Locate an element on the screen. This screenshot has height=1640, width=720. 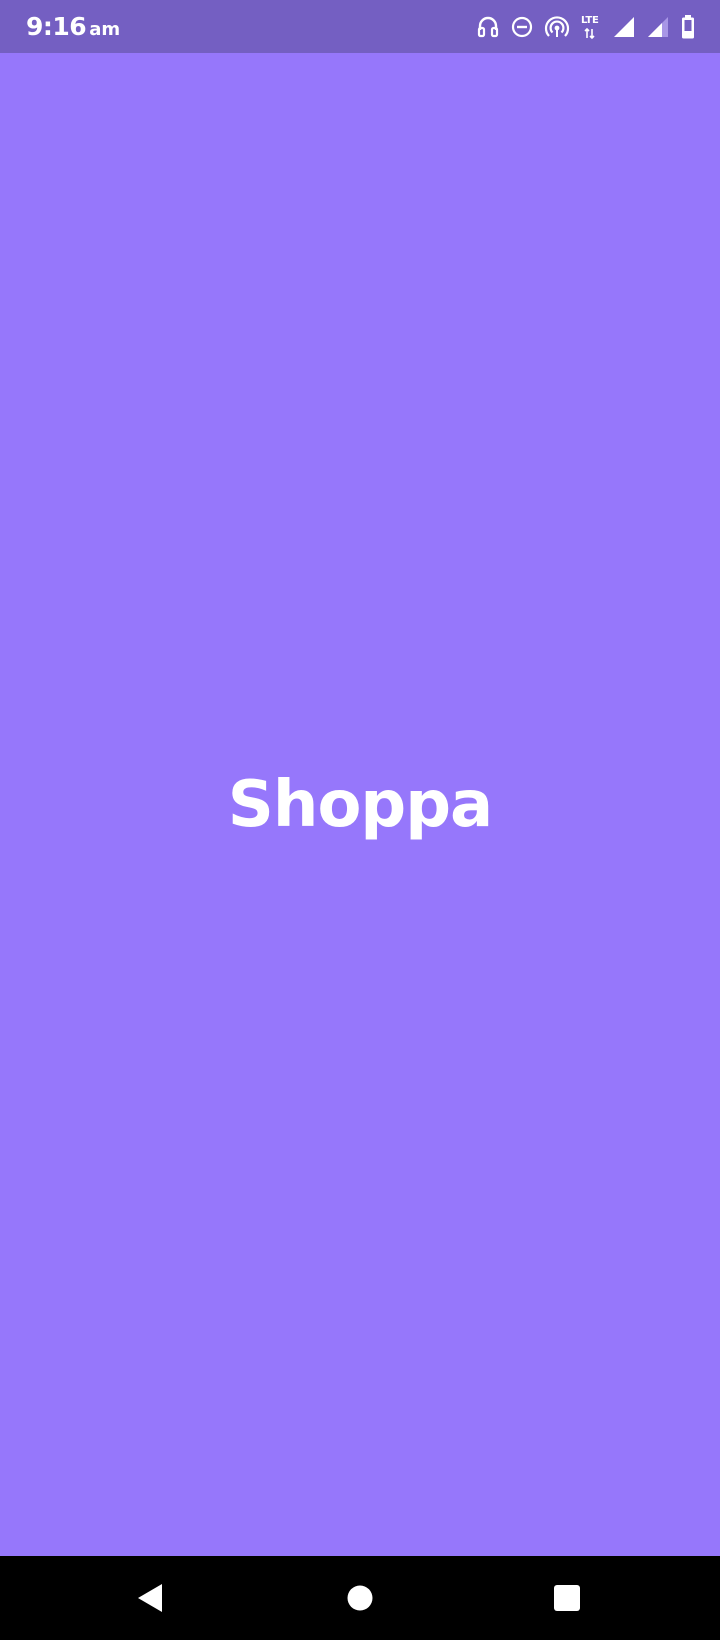
back-icon is located at coordinates (150, 1598).